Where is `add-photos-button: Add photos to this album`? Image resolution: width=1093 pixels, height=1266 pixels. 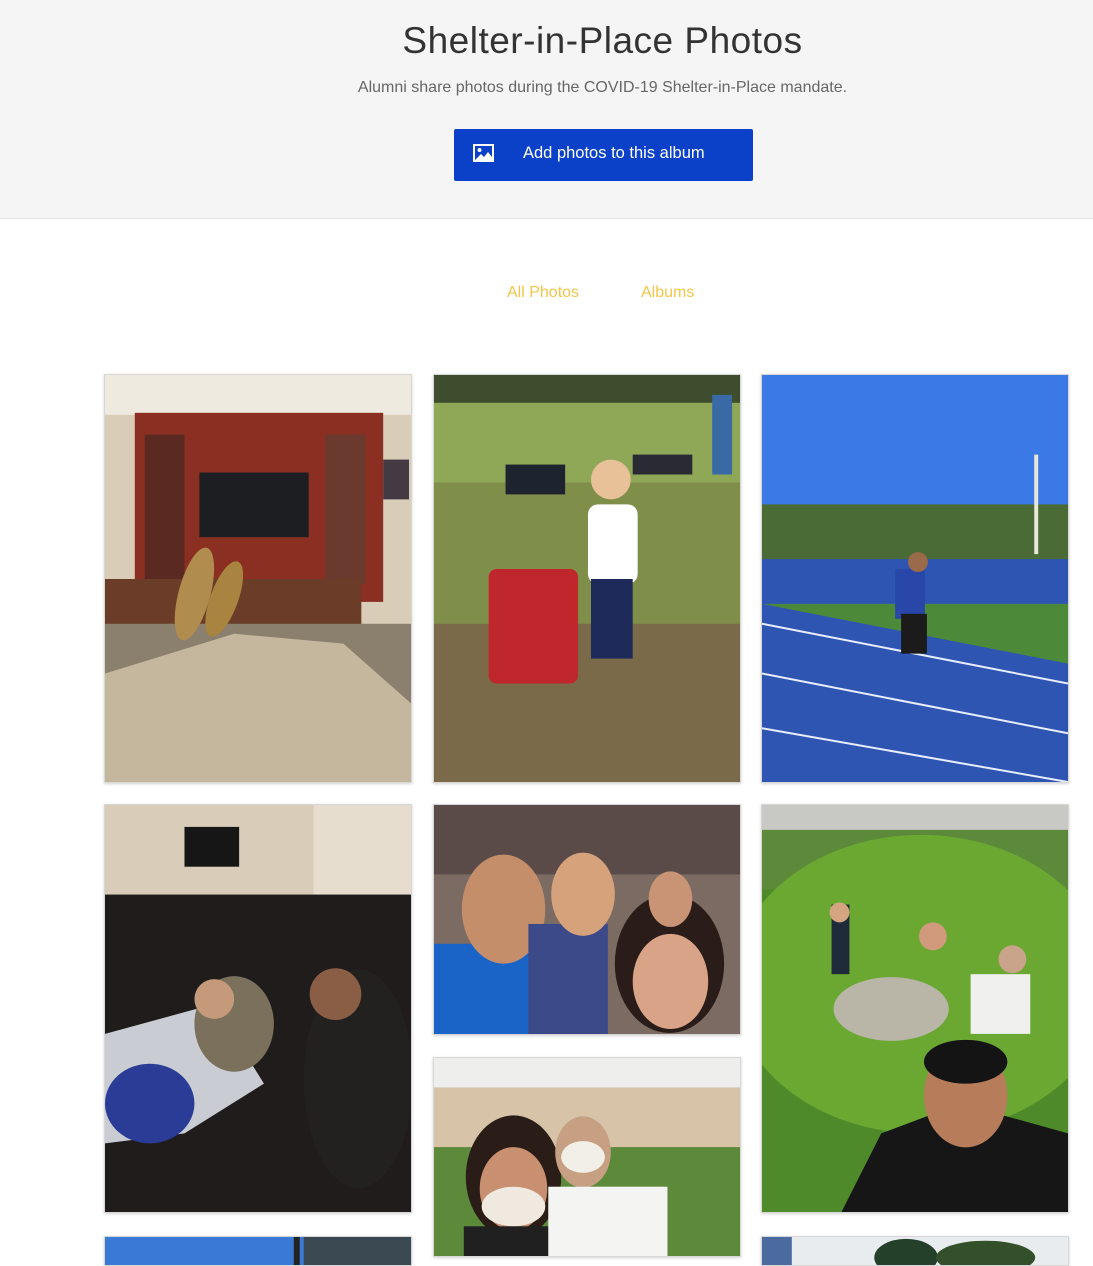 add-photos-button: Add photos to this album is located at coordinates (603, 155).